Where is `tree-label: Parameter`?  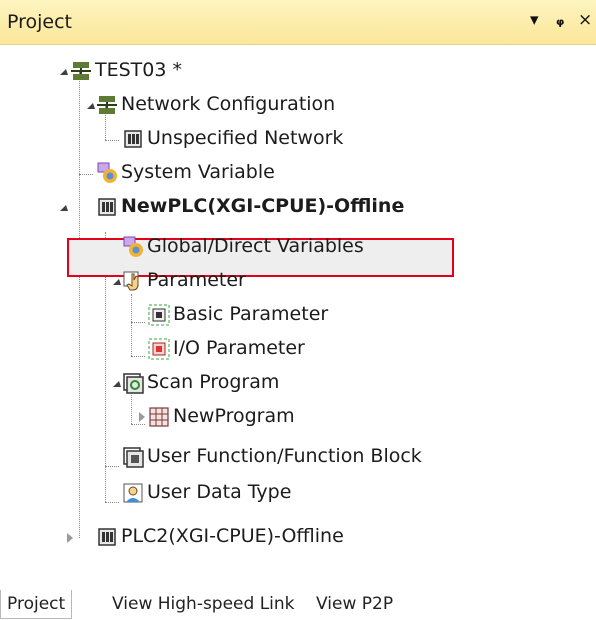
tree-label: Parameter is located at coordinates (196, 280).